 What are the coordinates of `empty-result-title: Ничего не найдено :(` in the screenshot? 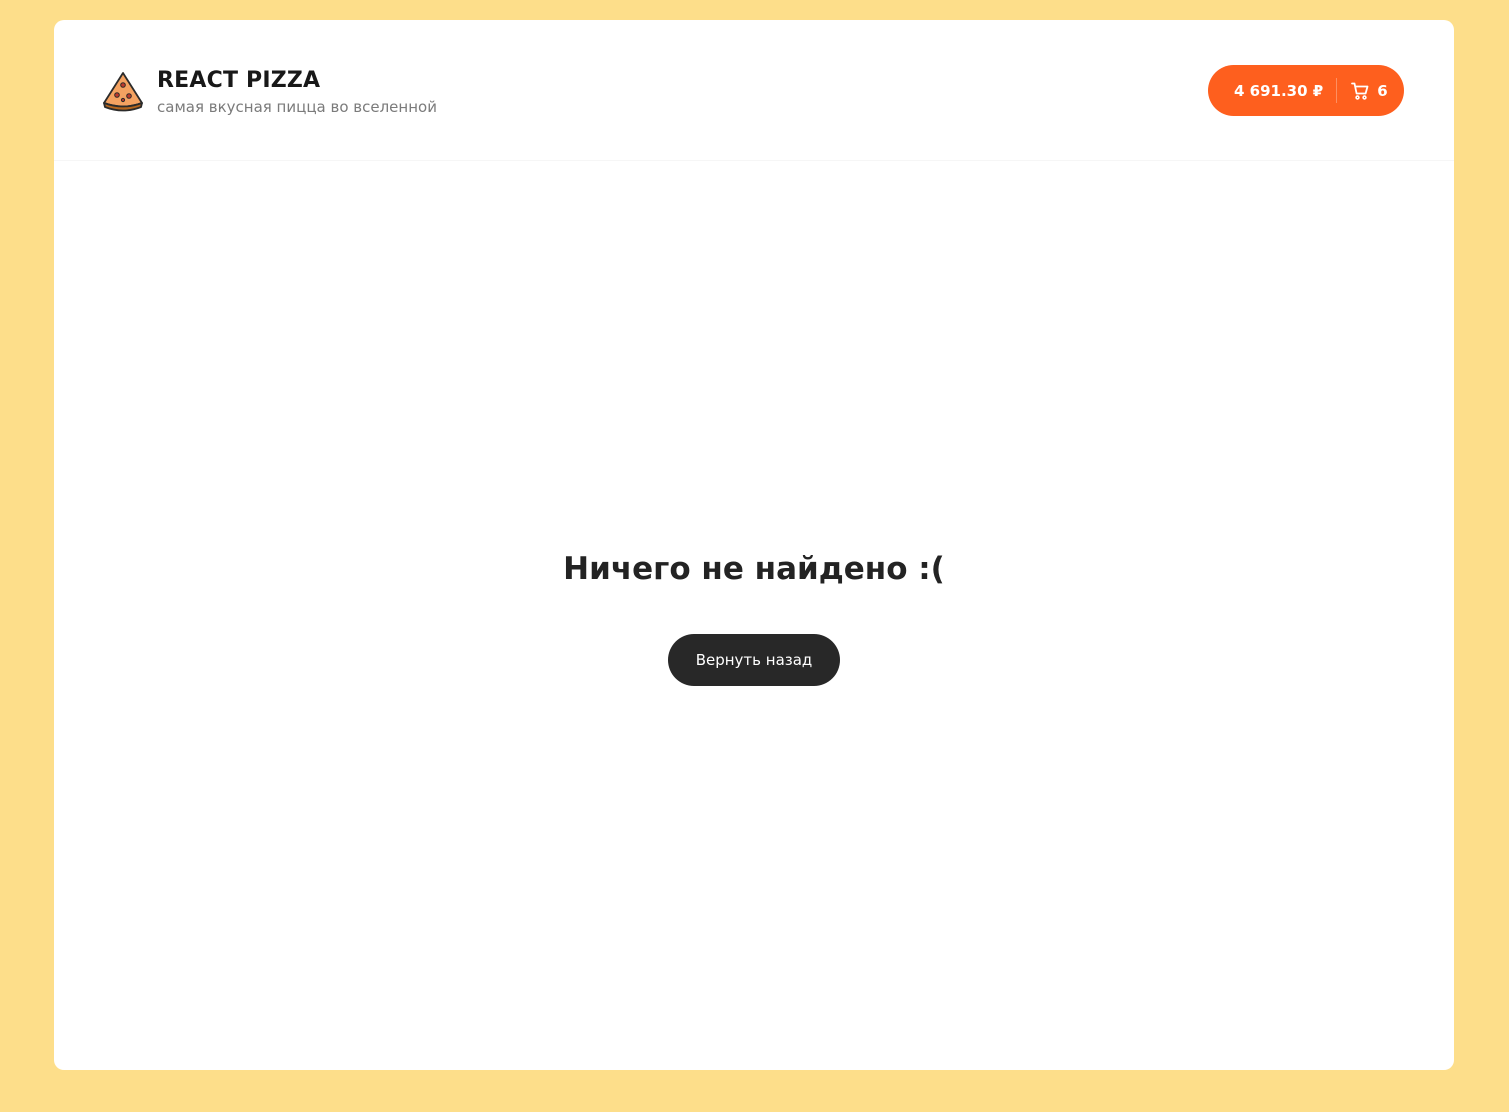 It's located at (754, 569).